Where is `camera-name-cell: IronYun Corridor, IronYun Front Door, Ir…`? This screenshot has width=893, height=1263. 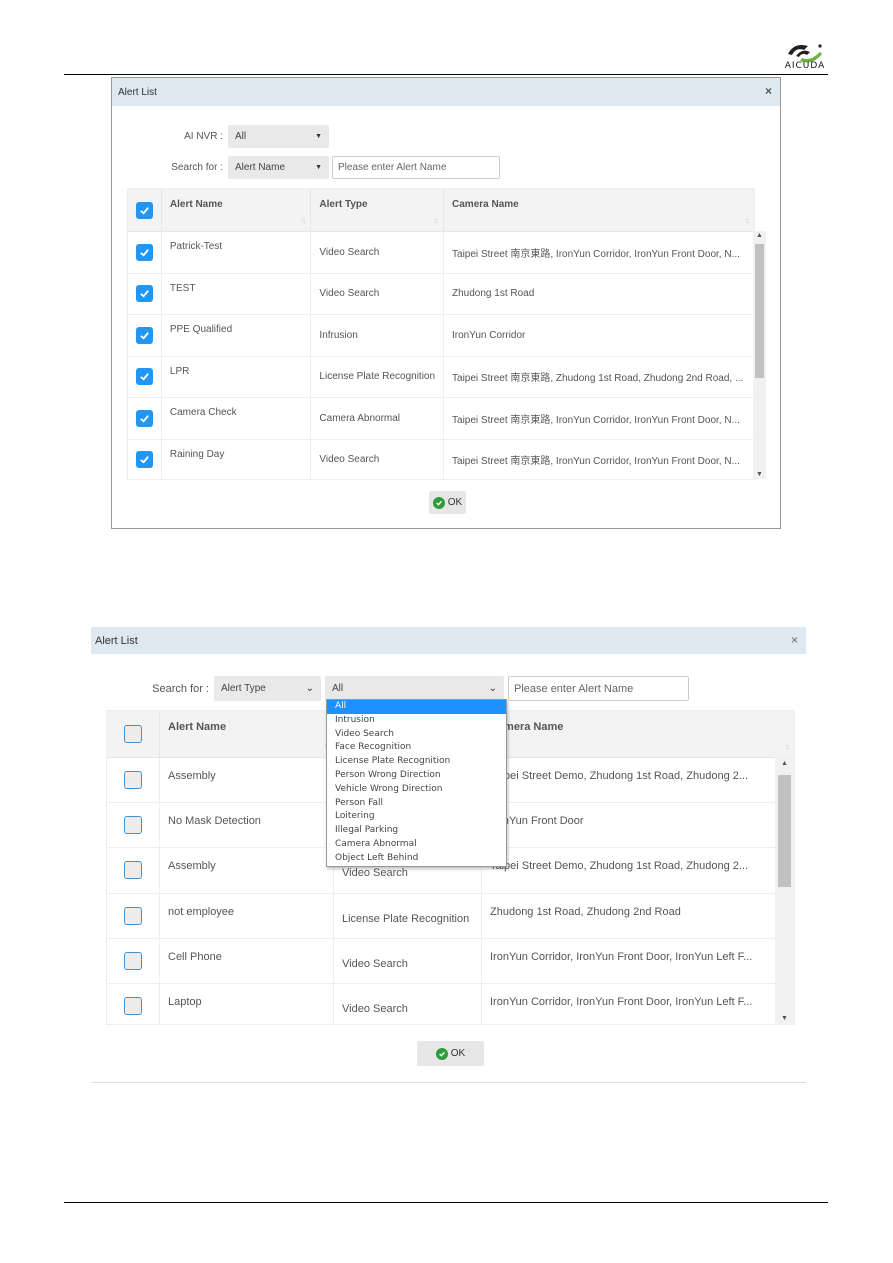
camera-name-cell: IronYun Corridor, IronYun Front Door, Ir… is located at coordinates (621, 956).